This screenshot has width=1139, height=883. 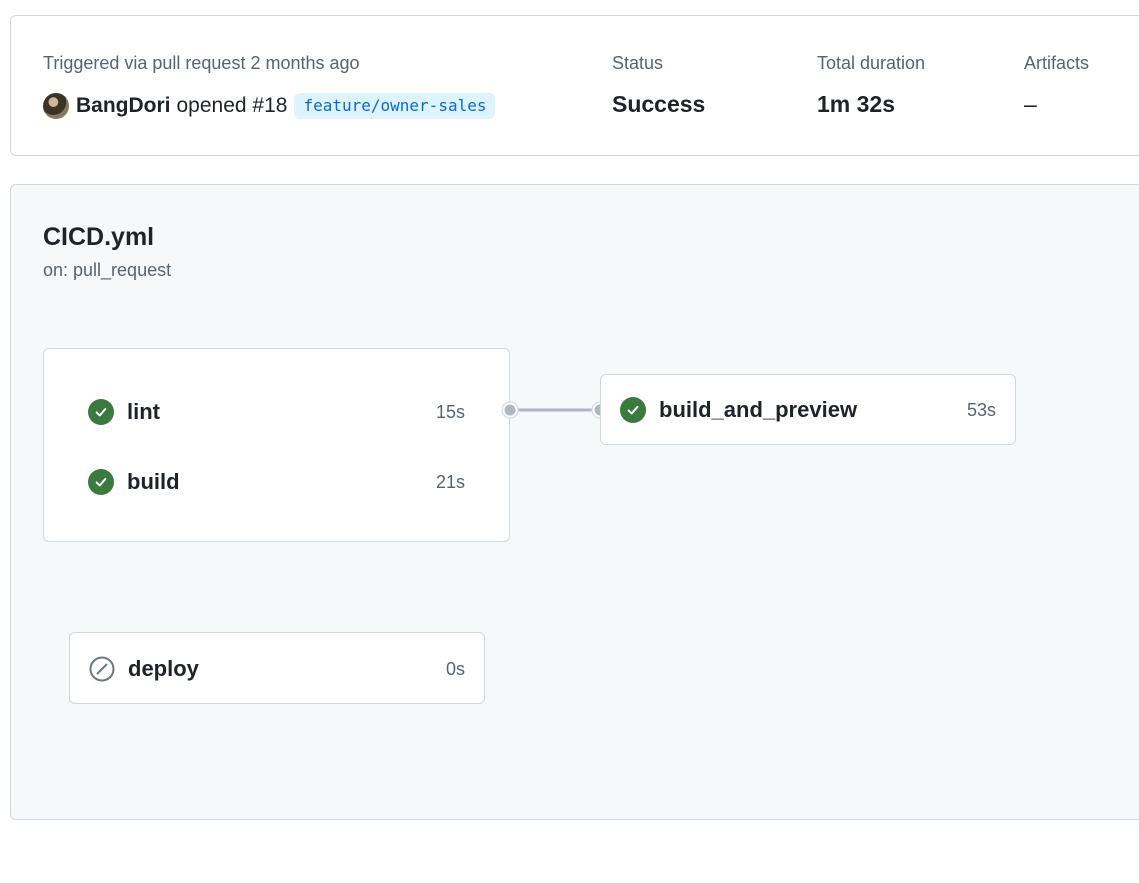 What do you see at coordinates (455, 668) in the screenshot?
I see `job-duration: 0s` at bounding box center [455, 668].